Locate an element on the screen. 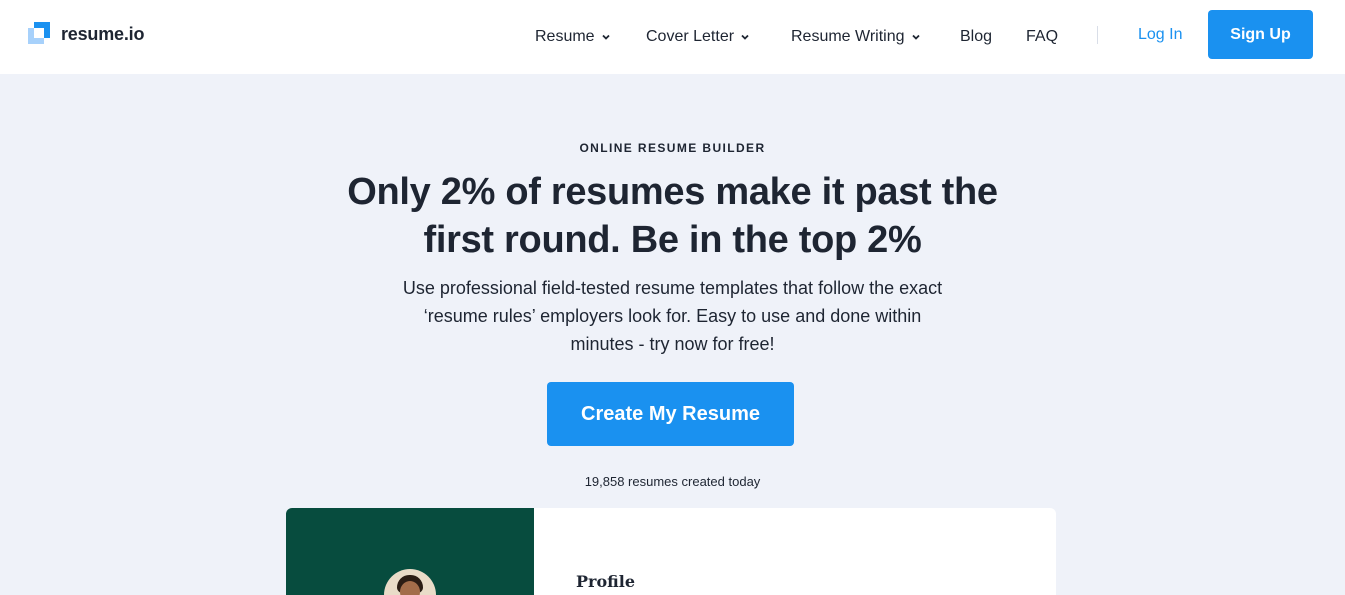  nav-item-label: Resume is located at coordinates (565, 36).